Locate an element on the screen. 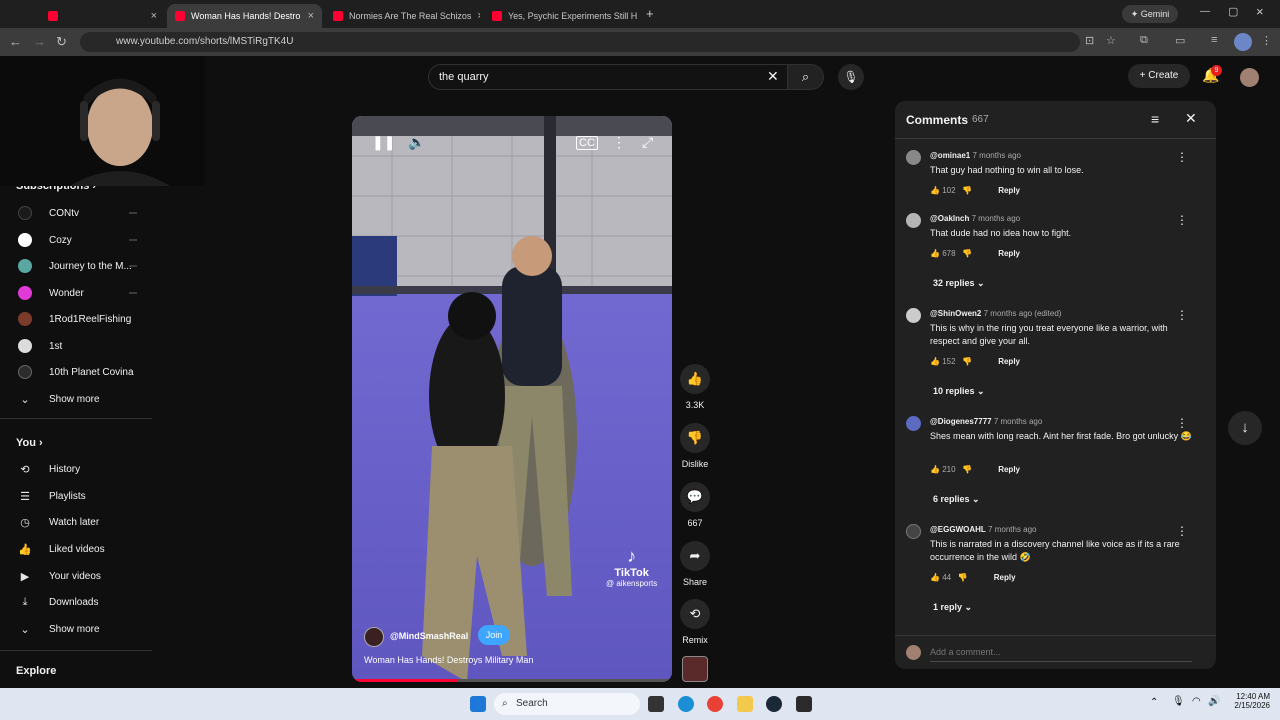  comment-author: @ShinOwen2 is located at coordinates (955, 313).